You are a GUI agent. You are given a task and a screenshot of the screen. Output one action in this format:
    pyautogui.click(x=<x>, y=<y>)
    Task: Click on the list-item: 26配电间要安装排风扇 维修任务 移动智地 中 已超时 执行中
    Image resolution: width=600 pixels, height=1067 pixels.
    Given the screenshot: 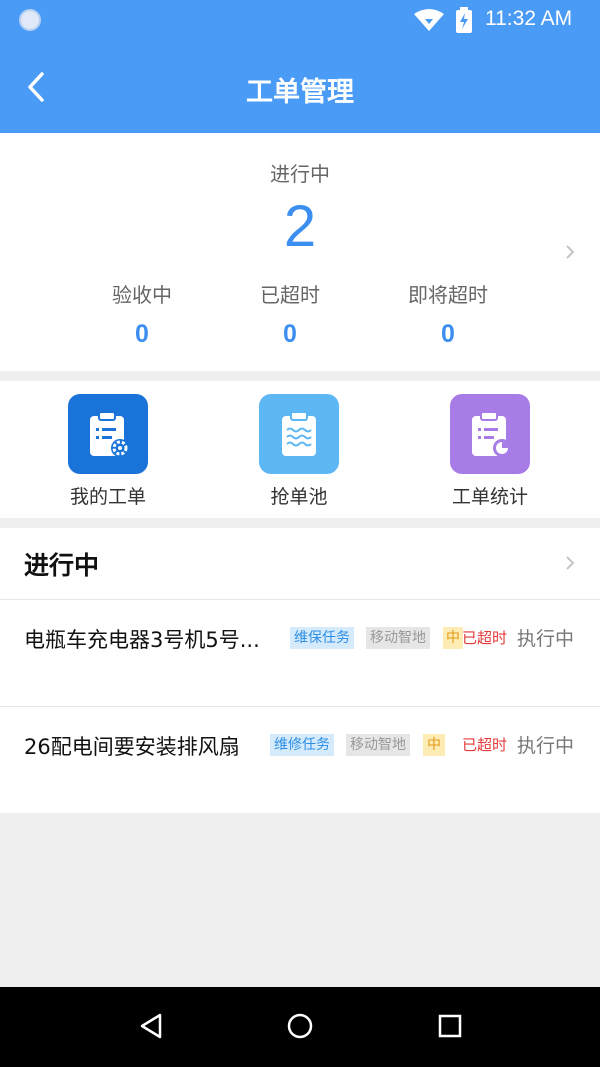 What is the action you would take?
    pyautogui.click(x=300, y=760)
    